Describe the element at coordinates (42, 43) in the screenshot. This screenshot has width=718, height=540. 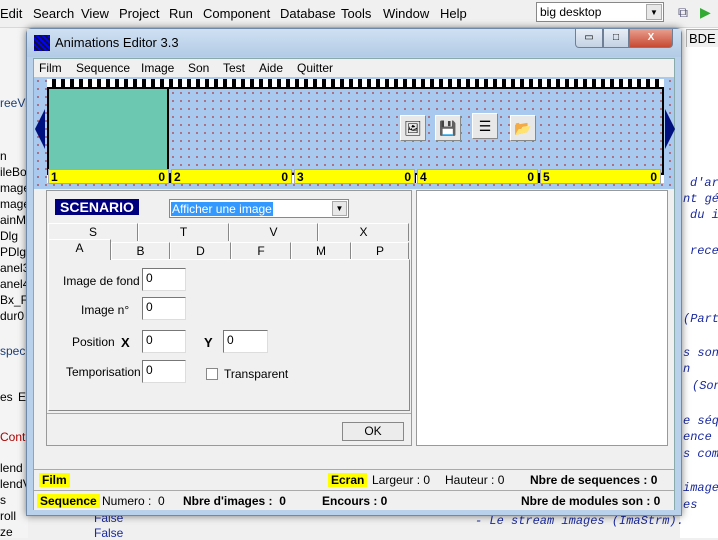
I see `app-icon` at that location.